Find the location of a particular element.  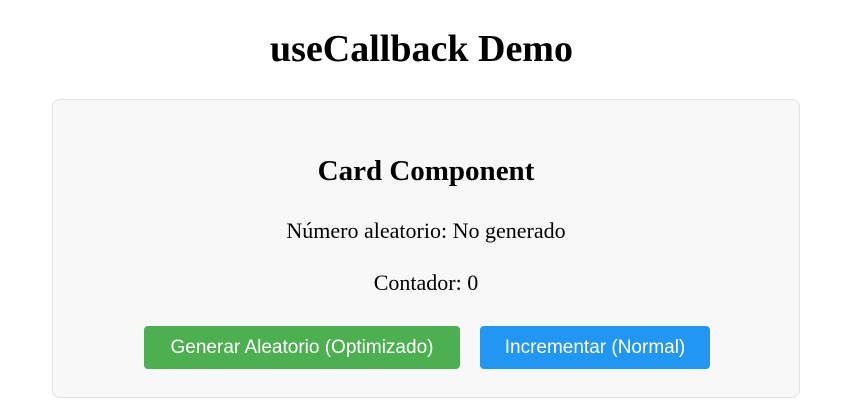

random-number-label: Número aleatorio: is located at coordinates (369, 230).